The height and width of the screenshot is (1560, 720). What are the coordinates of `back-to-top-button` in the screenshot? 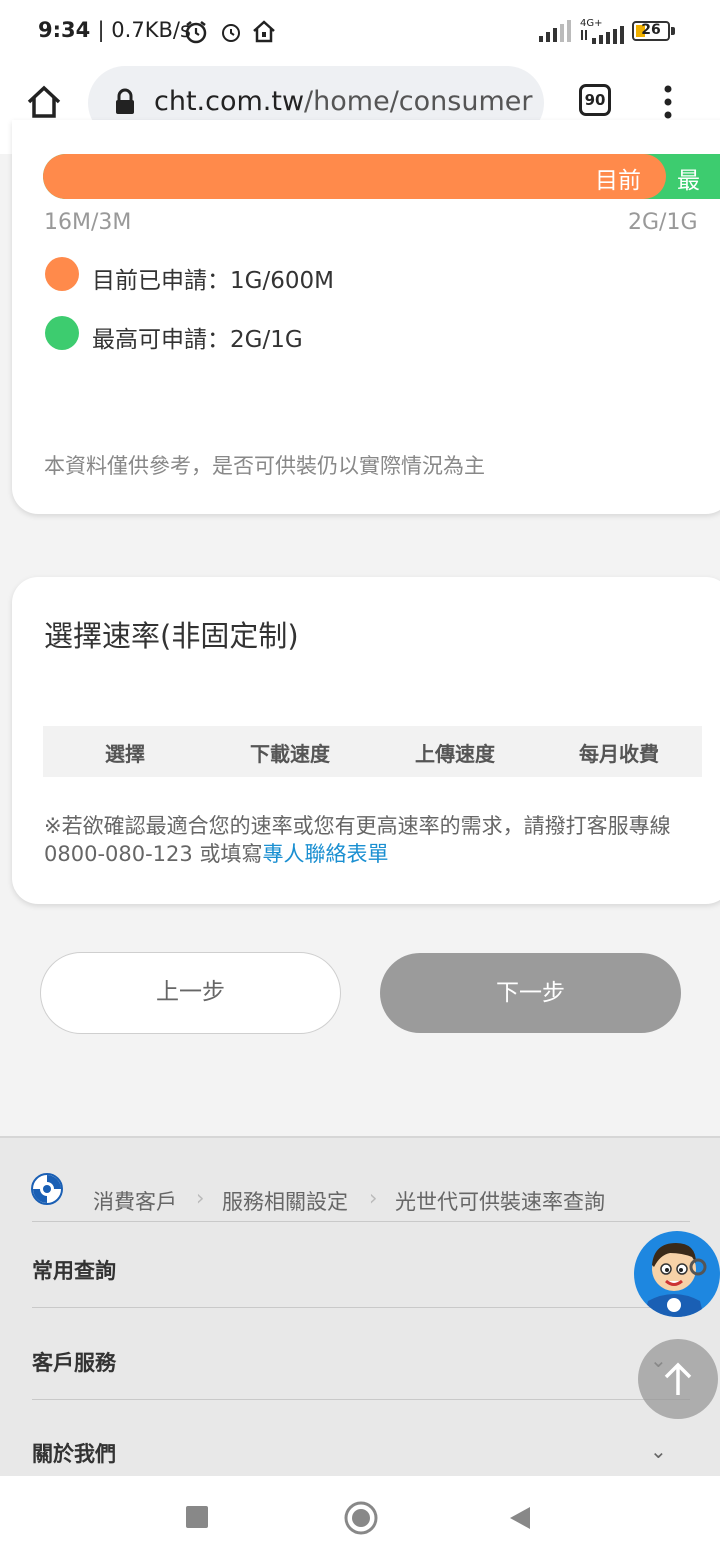 It's located at (678, 1379).